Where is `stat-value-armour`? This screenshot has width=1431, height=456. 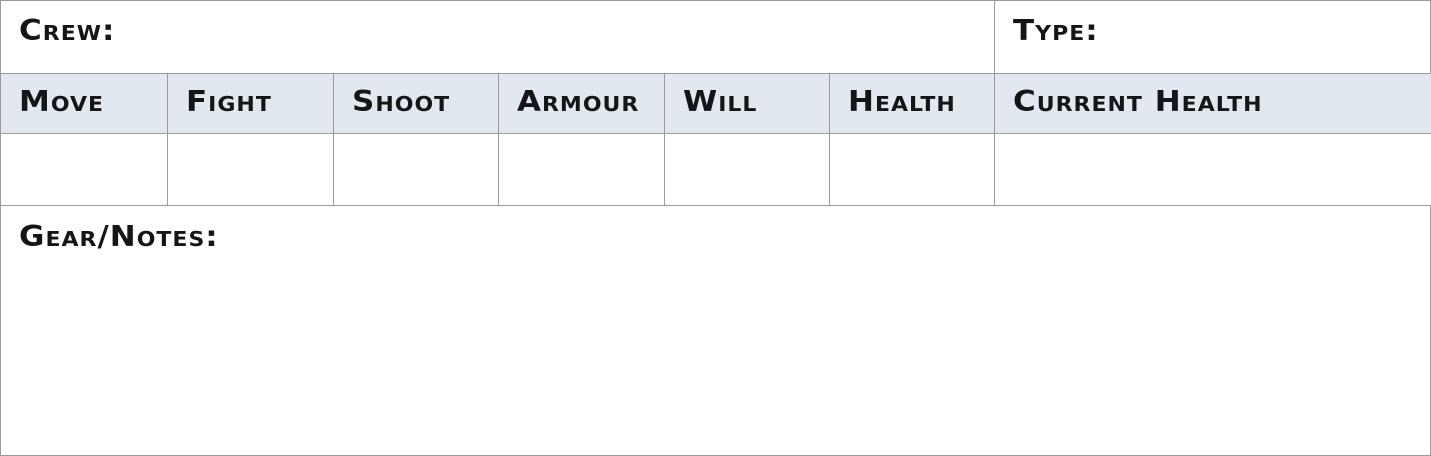 stat-value-armour is located at coordinates (582, 170).